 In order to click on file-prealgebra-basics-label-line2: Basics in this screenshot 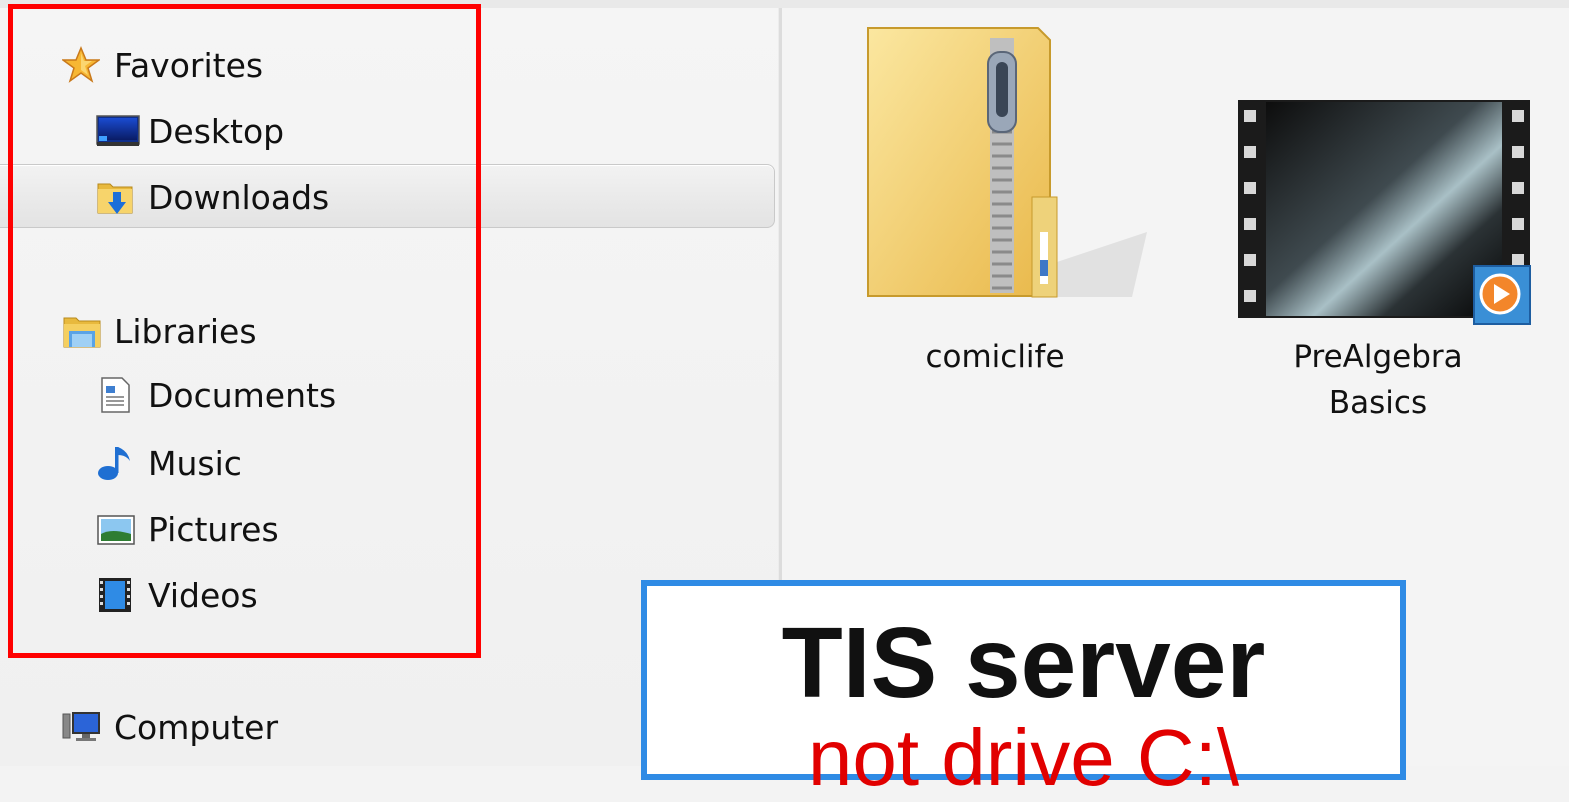, I will do `click(1378, 403)`.